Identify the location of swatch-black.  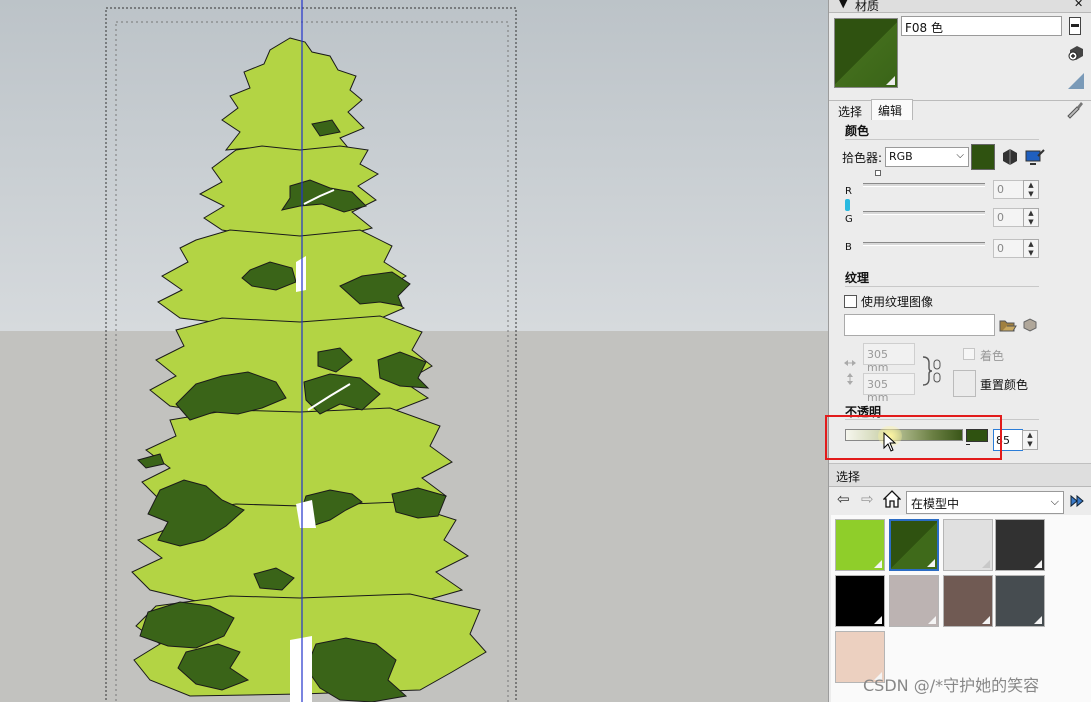
(860, 601).